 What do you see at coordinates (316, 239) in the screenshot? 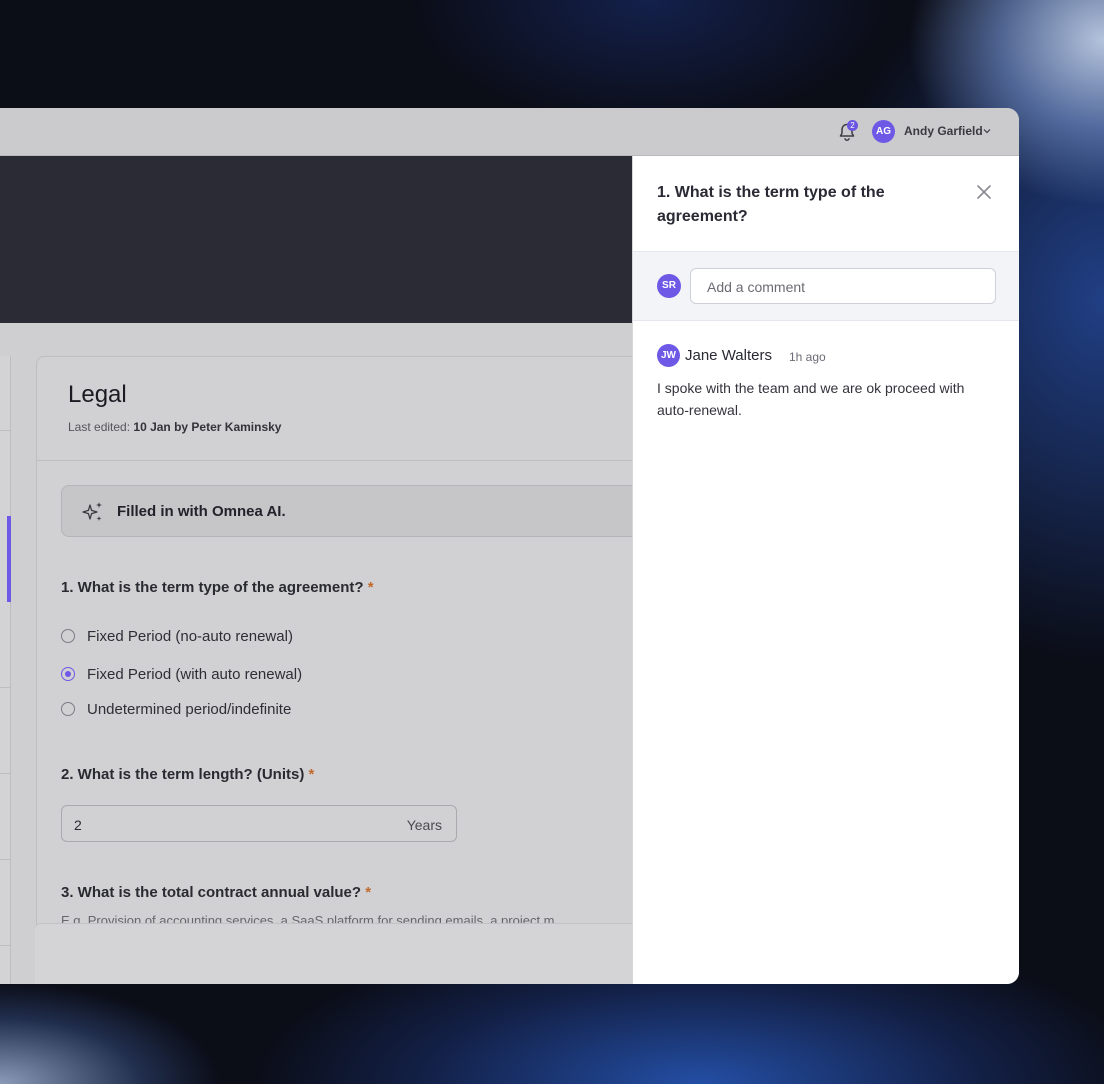
I see `hero-banner` at bounding box center [316, 239].